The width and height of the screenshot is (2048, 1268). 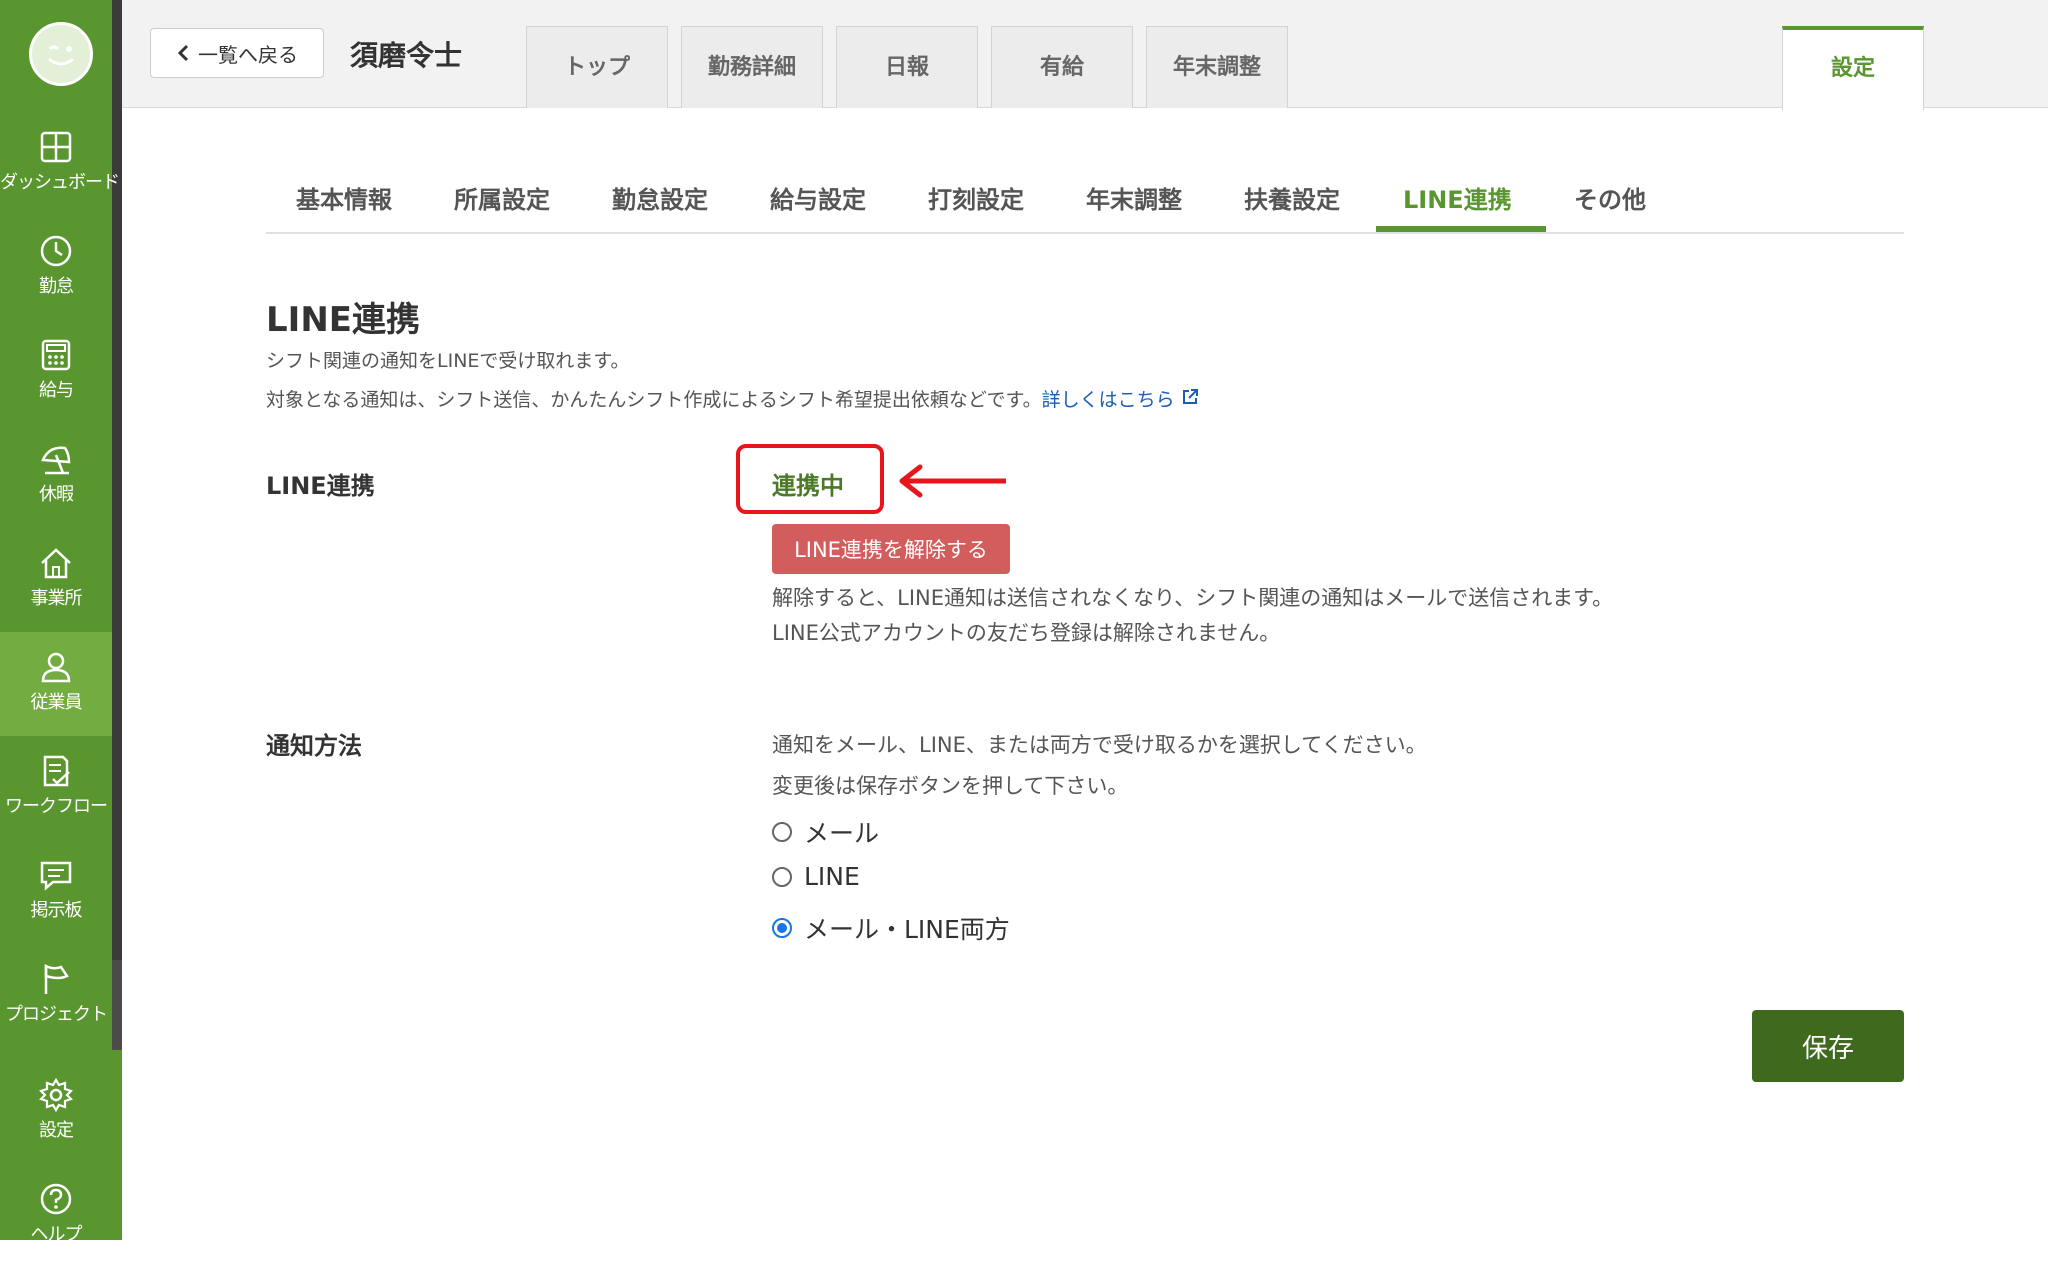 What do you see at coordinates (344, 197) in the screenshot?
I see `subtab-basic-info: 基本情報` at bounding box center [344, 197].